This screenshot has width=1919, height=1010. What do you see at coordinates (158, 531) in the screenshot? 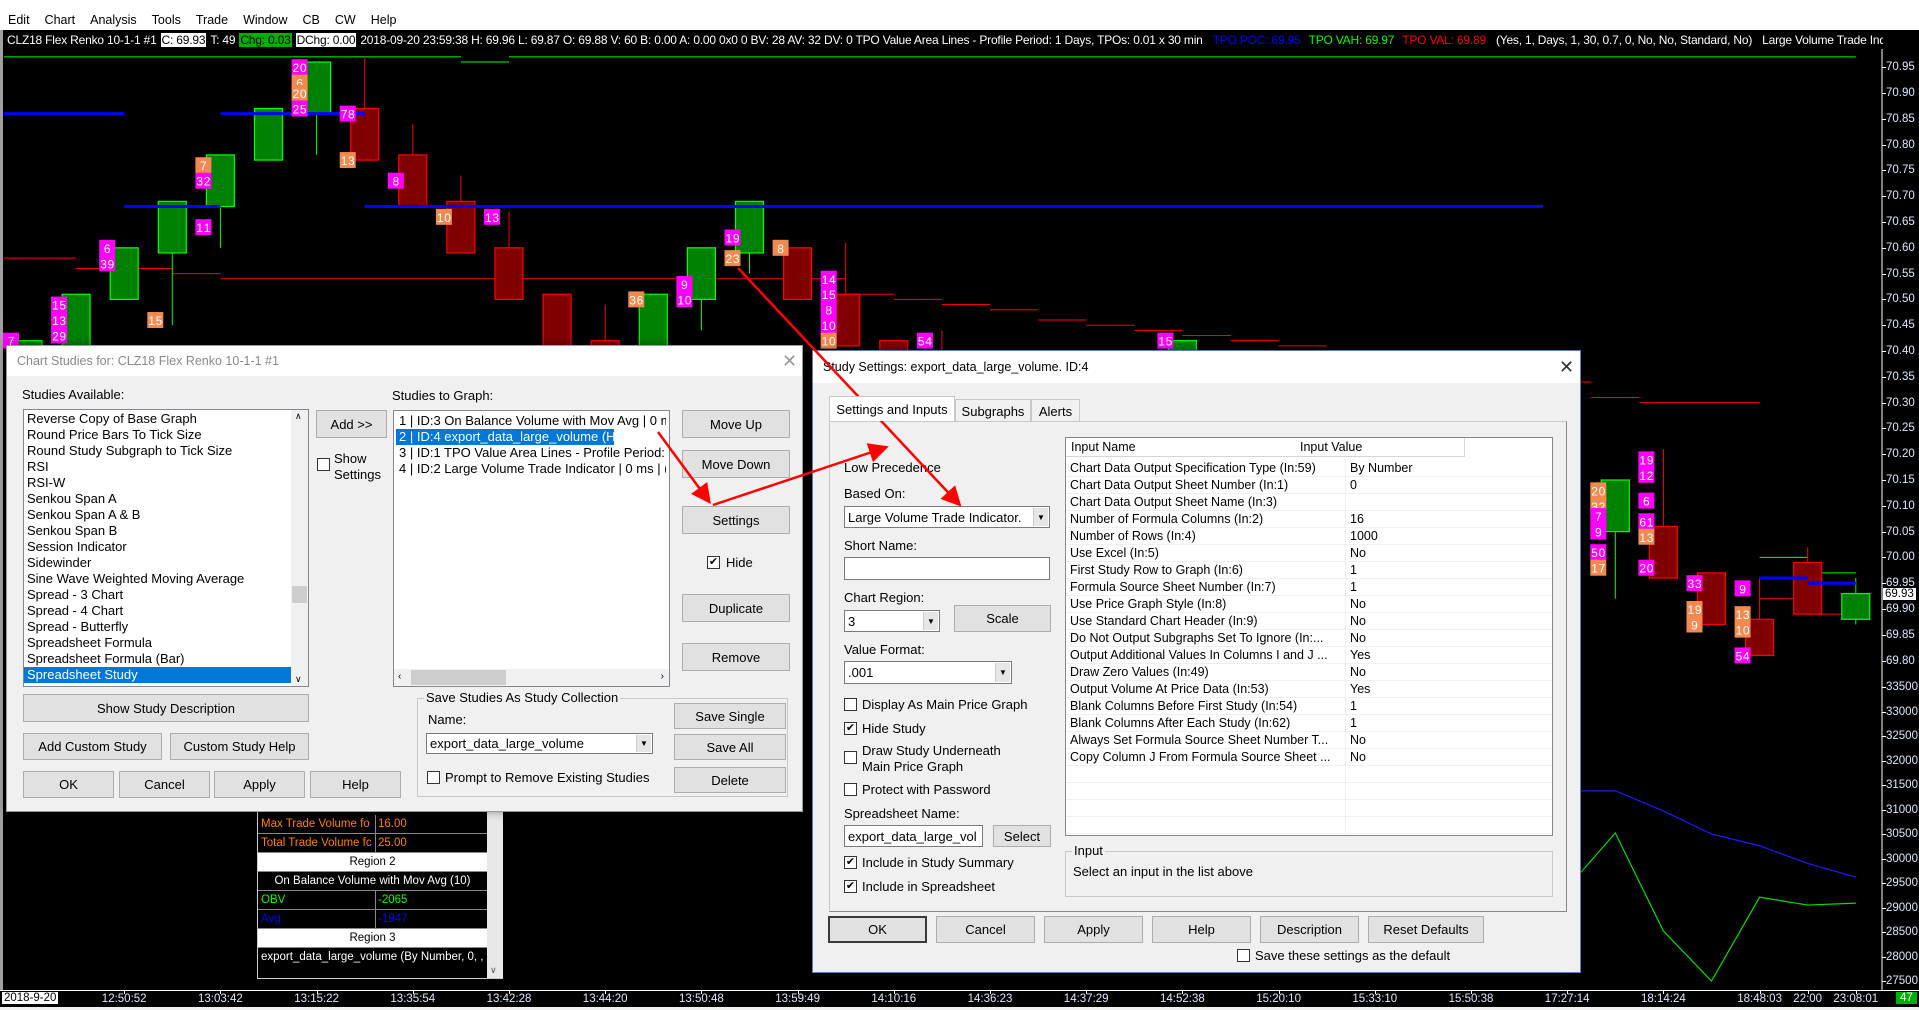
I see `study-list-item: Senkou Span B` at bounding box center [158, 531].